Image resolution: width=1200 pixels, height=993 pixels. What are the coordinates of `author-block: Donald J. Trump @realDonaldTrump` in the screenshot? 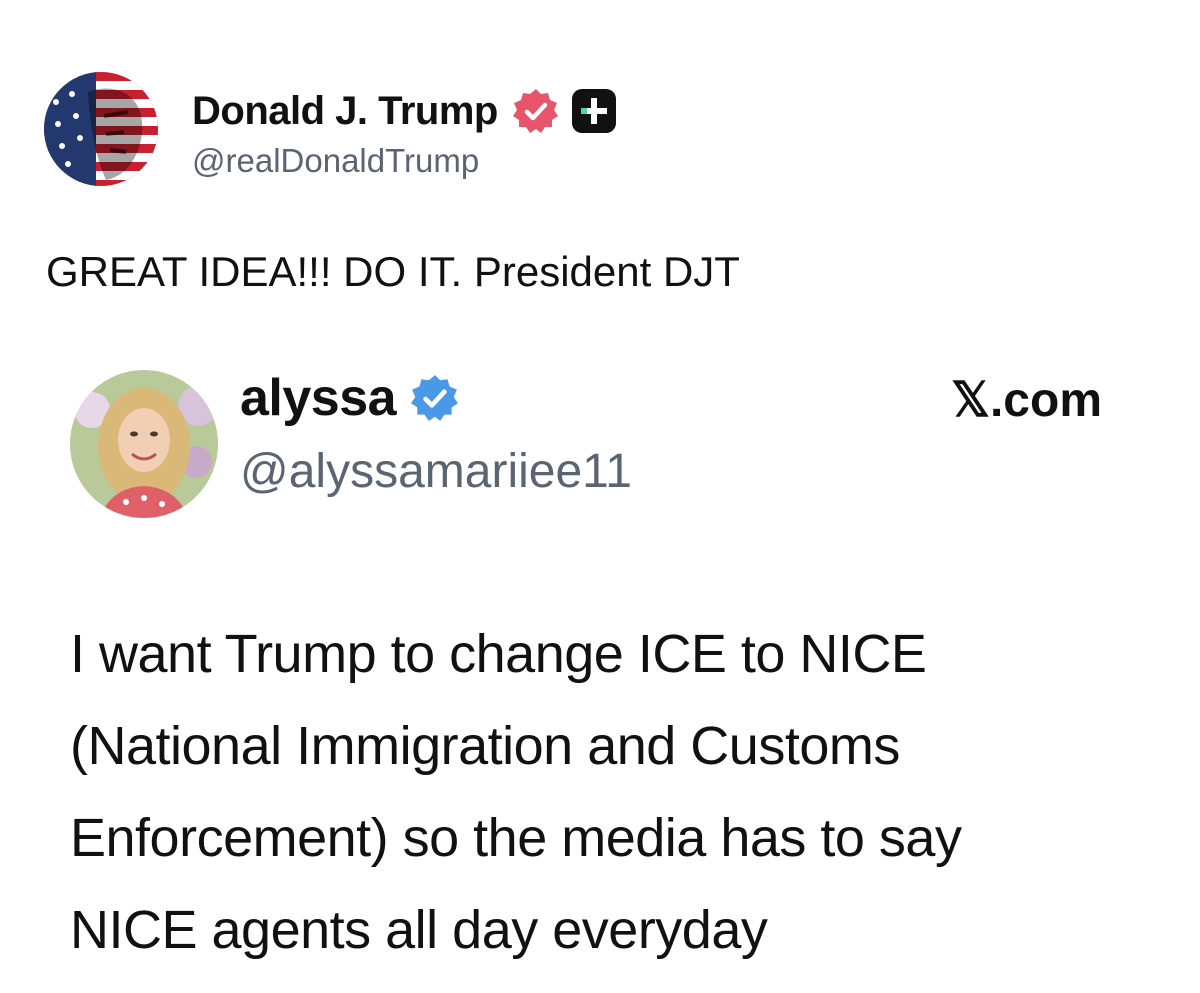 It's located at (404, 132).